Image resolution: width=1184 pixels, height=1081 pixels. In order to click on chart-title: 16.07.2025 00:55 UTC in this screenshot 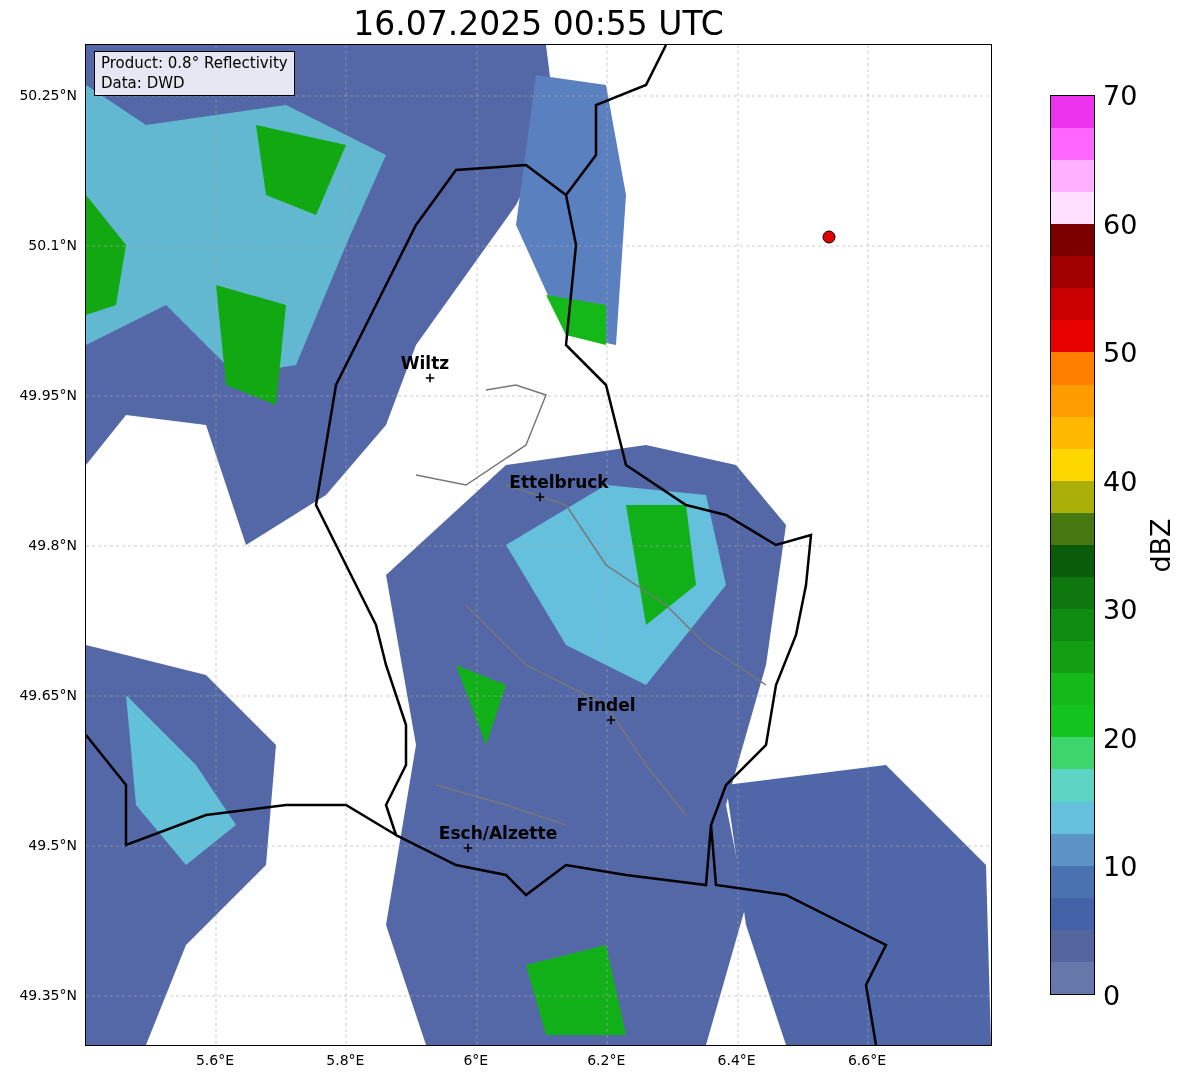, I will do `click(538, 24)`.